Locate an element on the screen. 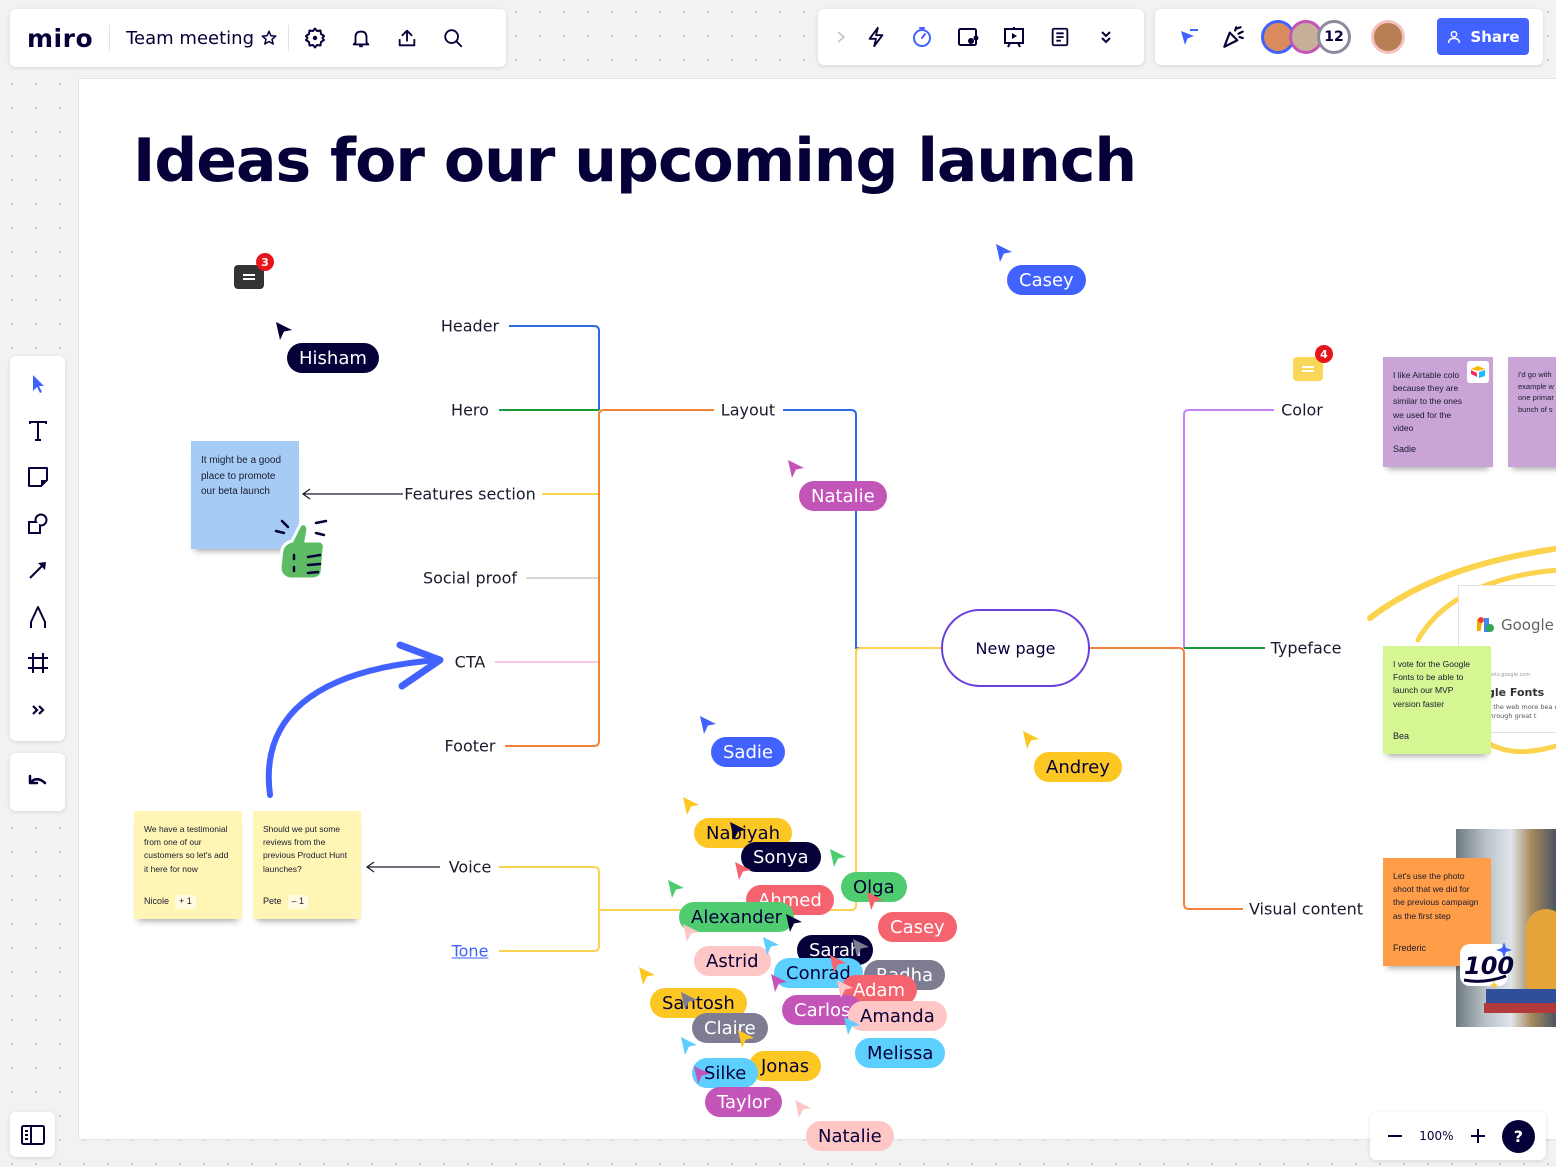 This screenshot has height=1167, width=1556. more-tools-icon is located at coordinates (38, 710).